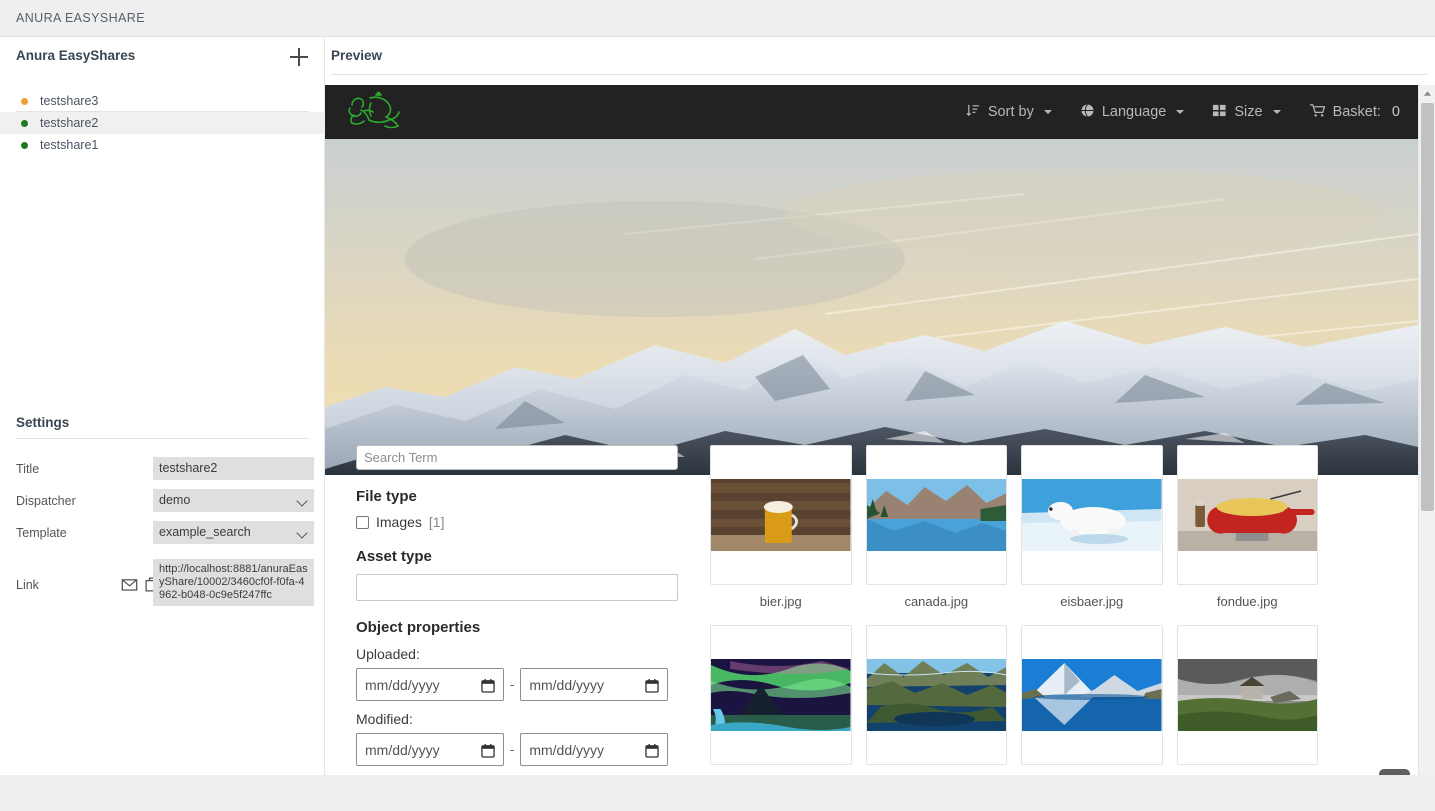 This screenshot has width=1435, height=811. I want to click on list-item-testshare3: testshare3, so click(162, 101).